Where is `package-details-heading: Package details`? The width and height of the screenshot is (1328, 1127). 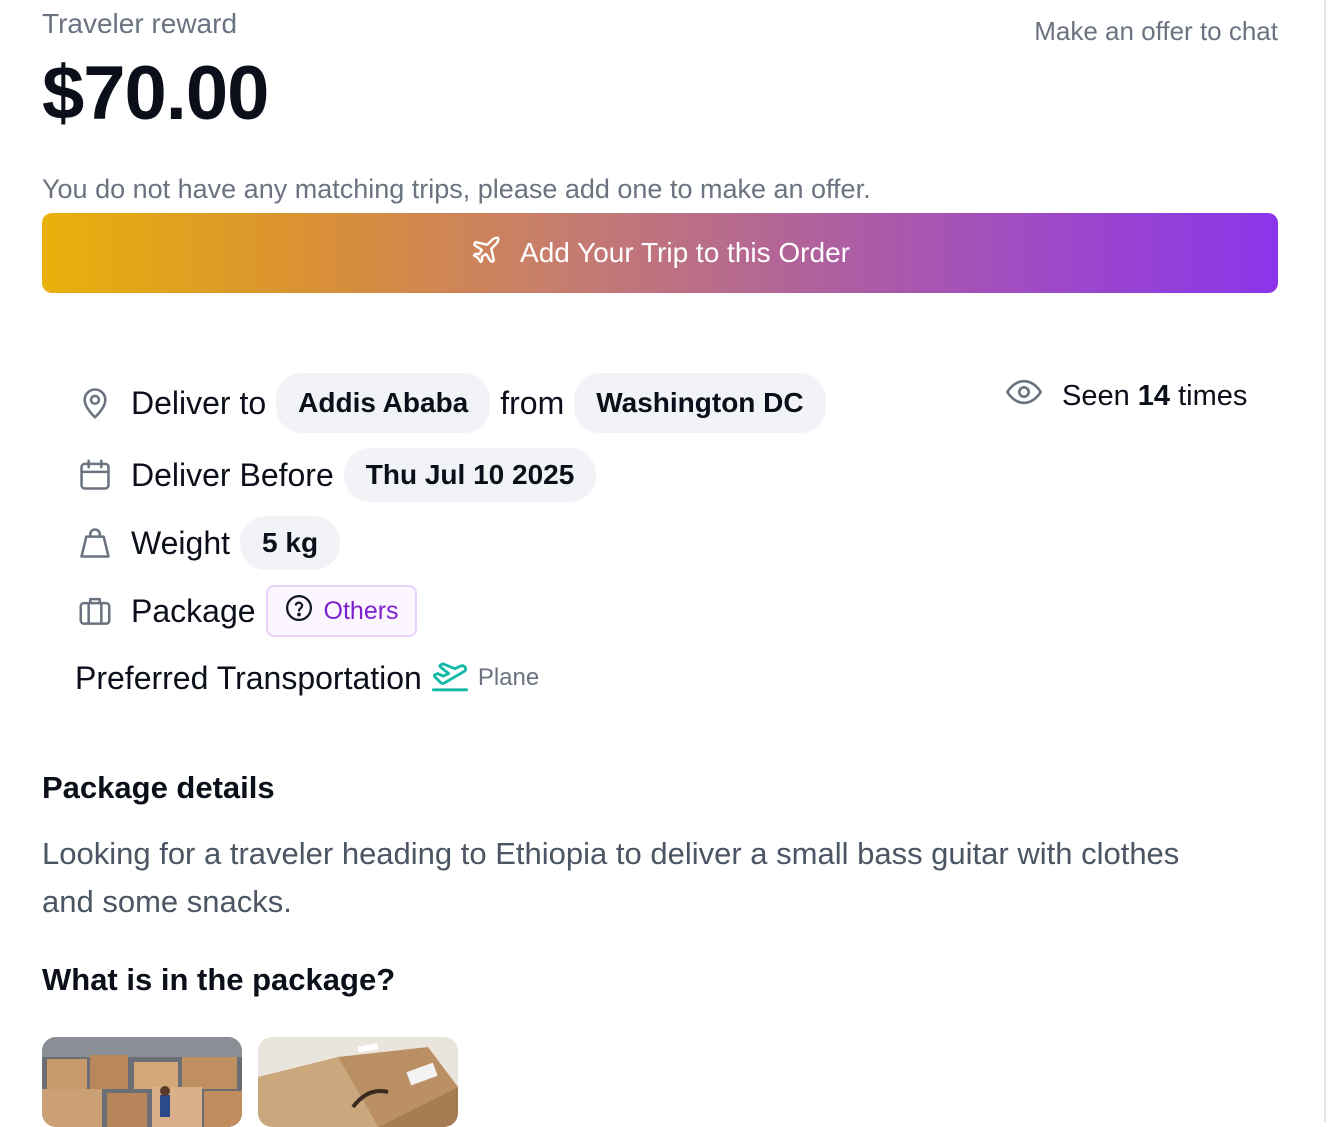 package-details-heading: Package details is located at coordinates (158, 787).